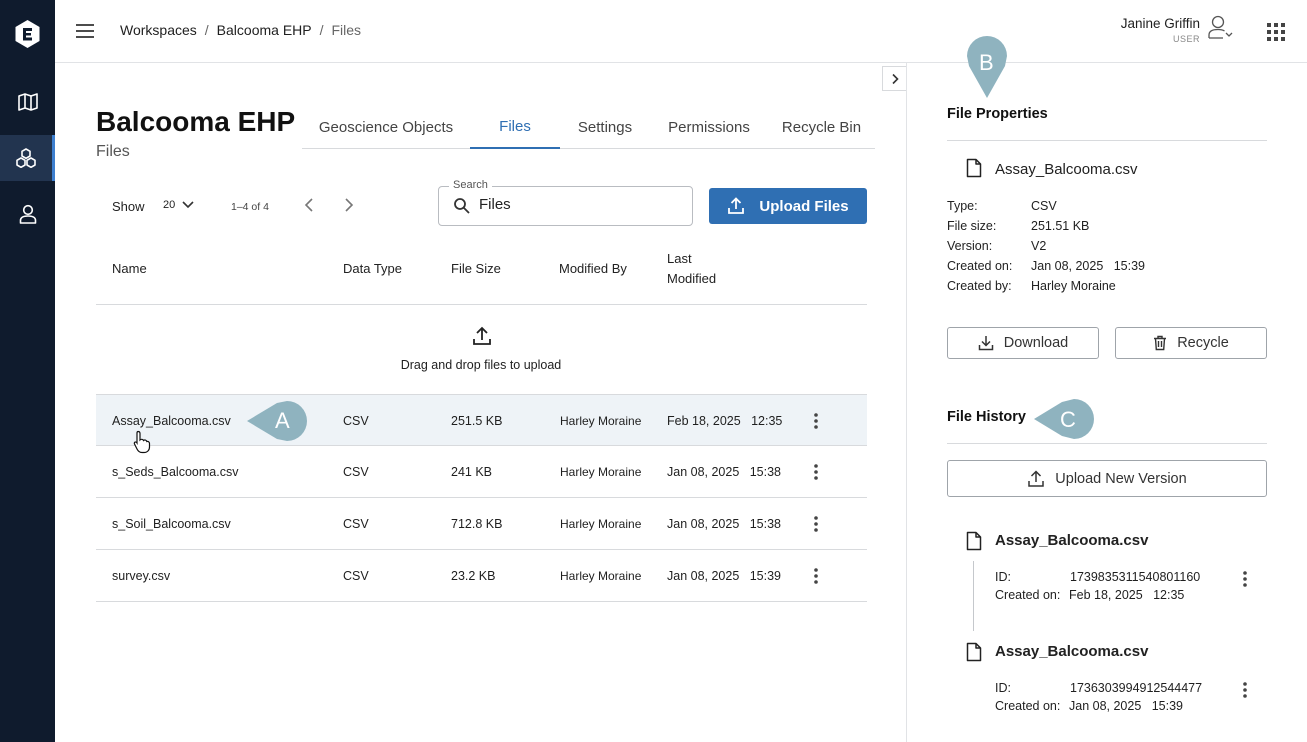 This screenshot has height=742, width=1307. What do you see at coordinates (1068, 419) in the screenshot?
I see `callout-label-c: C` at bounding box center [1068, 419].